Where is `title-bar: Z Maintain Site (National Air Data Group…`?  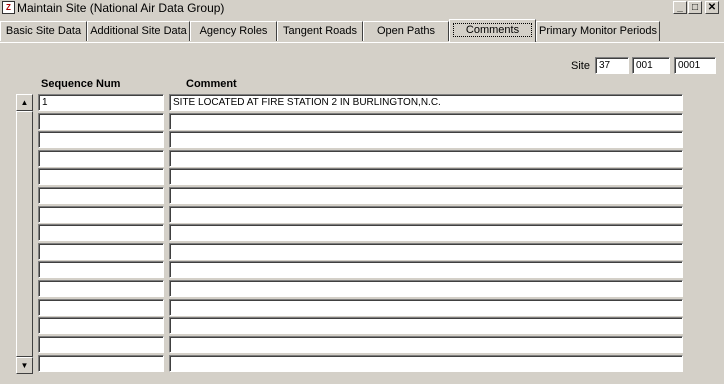
title-bar: Z Maintain Site (National Air Data Group… is located at coordinates (362, 8).